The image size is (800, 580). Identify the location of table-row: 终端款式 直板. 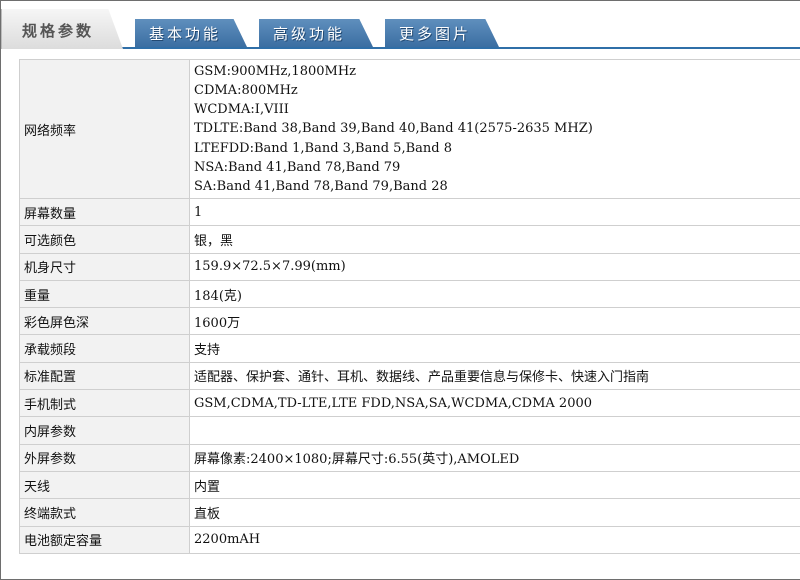
(409, 512).